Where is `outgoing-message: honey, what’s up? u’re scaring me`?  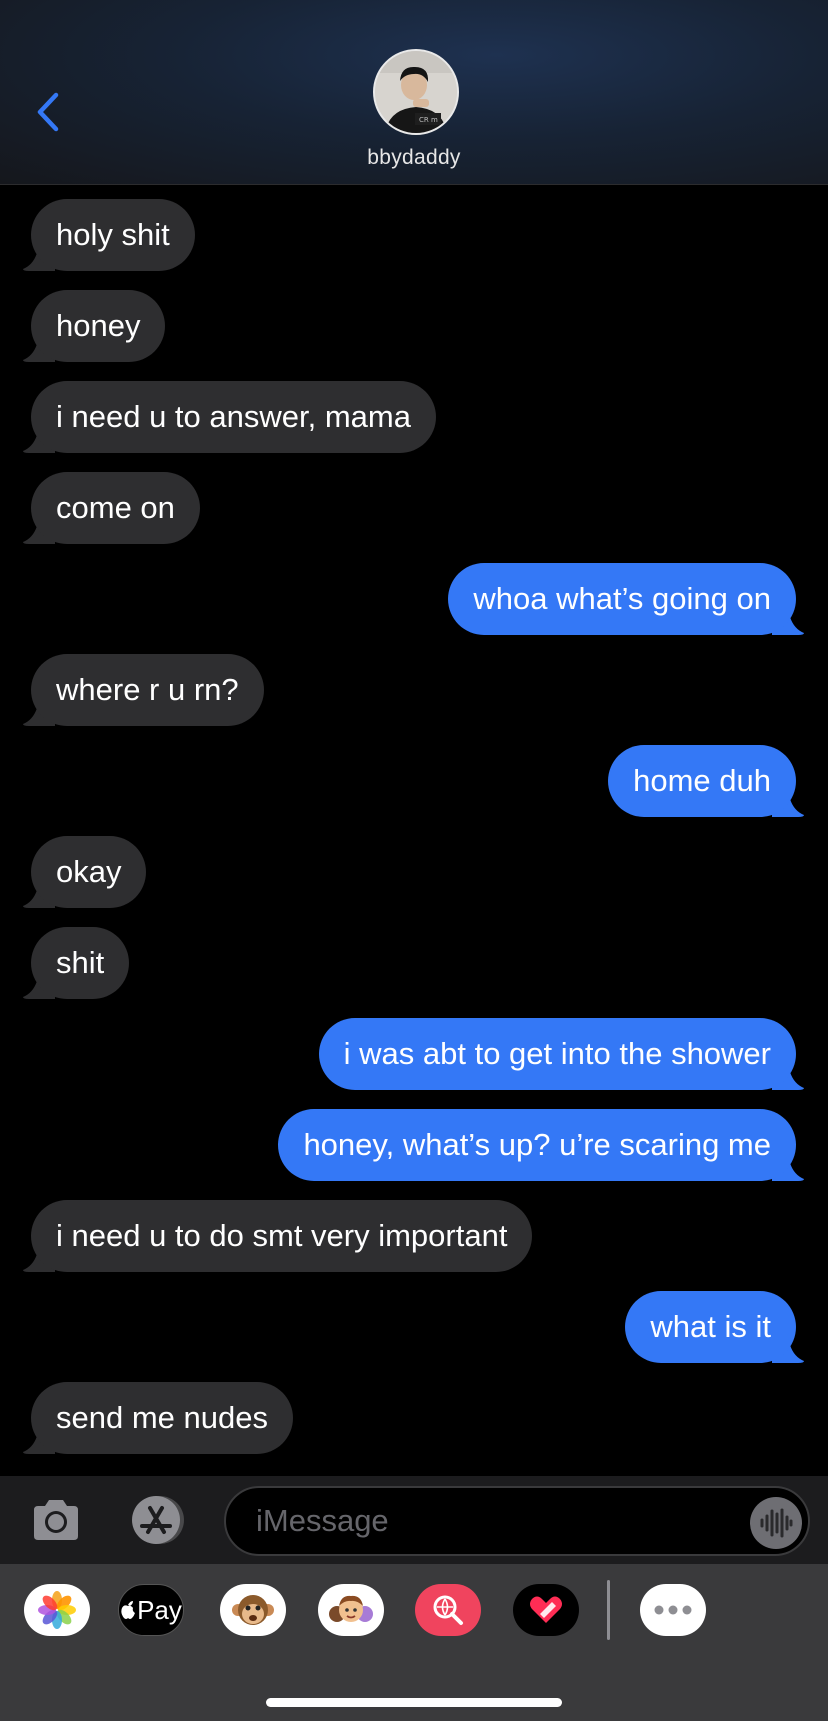
outgoing-message: honey, what’s up? u’re scaring me is located at coordinates (541, 1145).